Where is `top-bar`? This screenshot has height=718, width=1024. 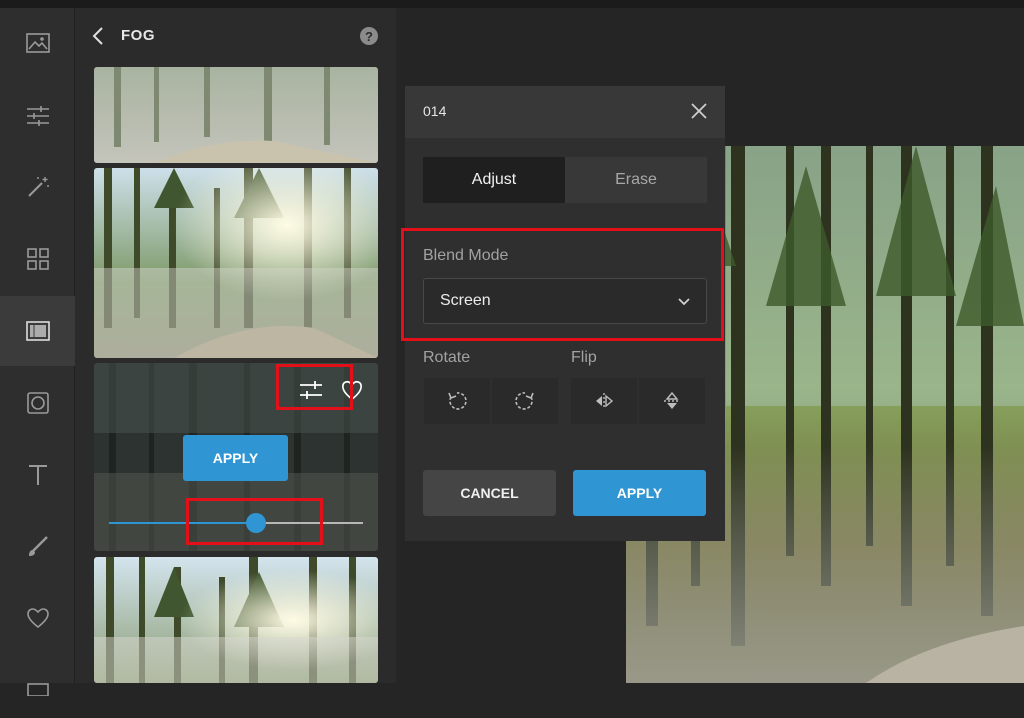 top-bar is located at coordinates (512, 4).